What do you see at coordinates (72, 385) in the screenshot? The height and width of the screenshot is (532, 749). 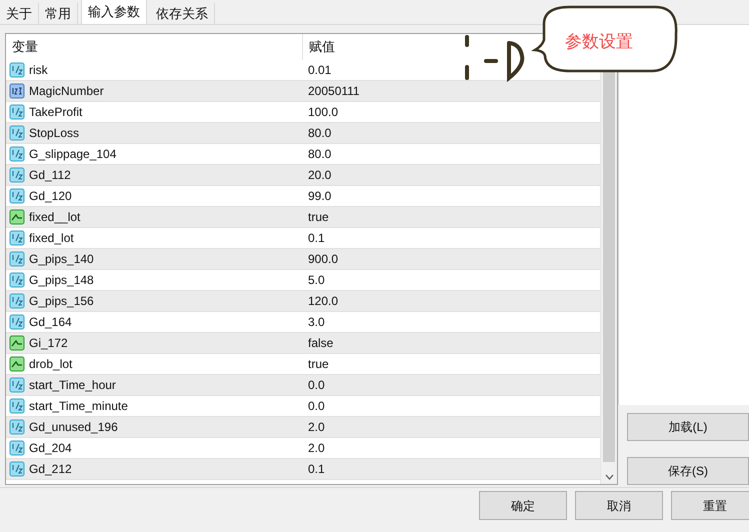 I see `variable-name: start_Time_hour` at bounding box center [72, 385].